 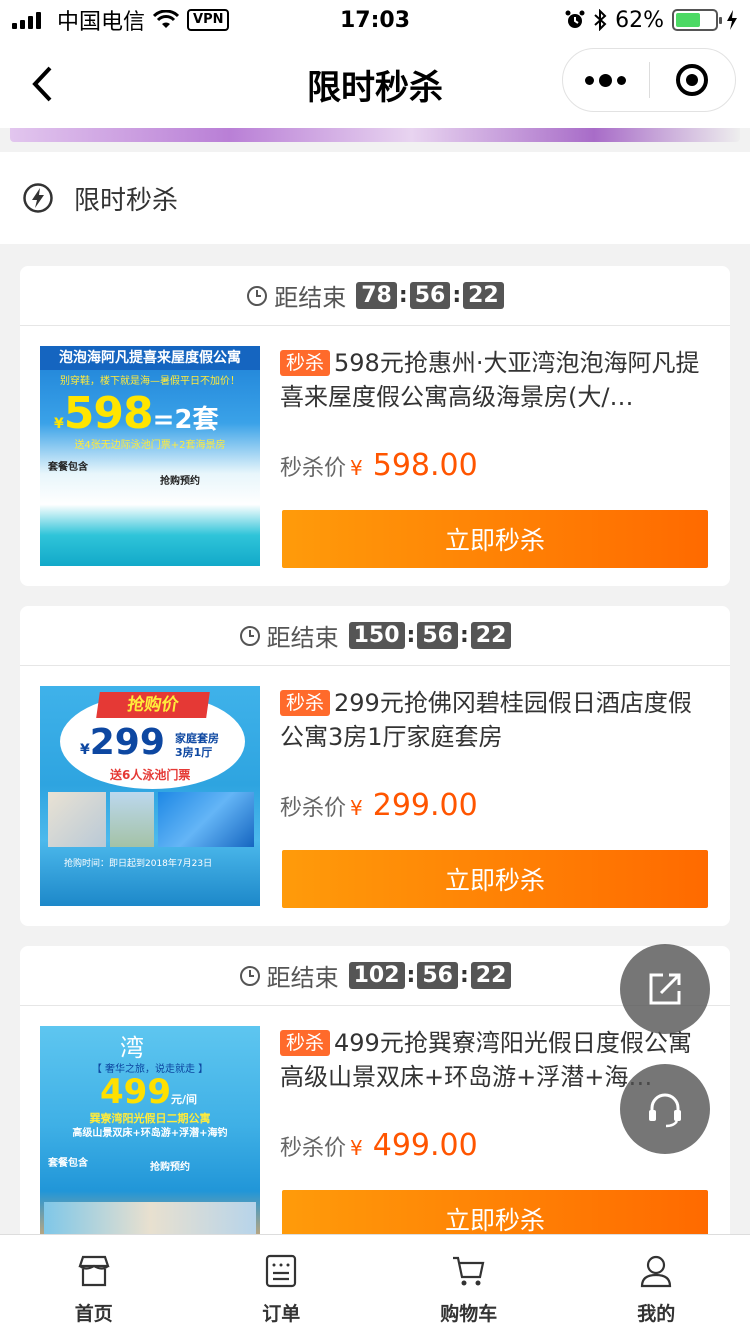 What do you see at coordinates (38, 198) in the screenshot?
I see `lightning-icon` at bounding box center [38, 198].